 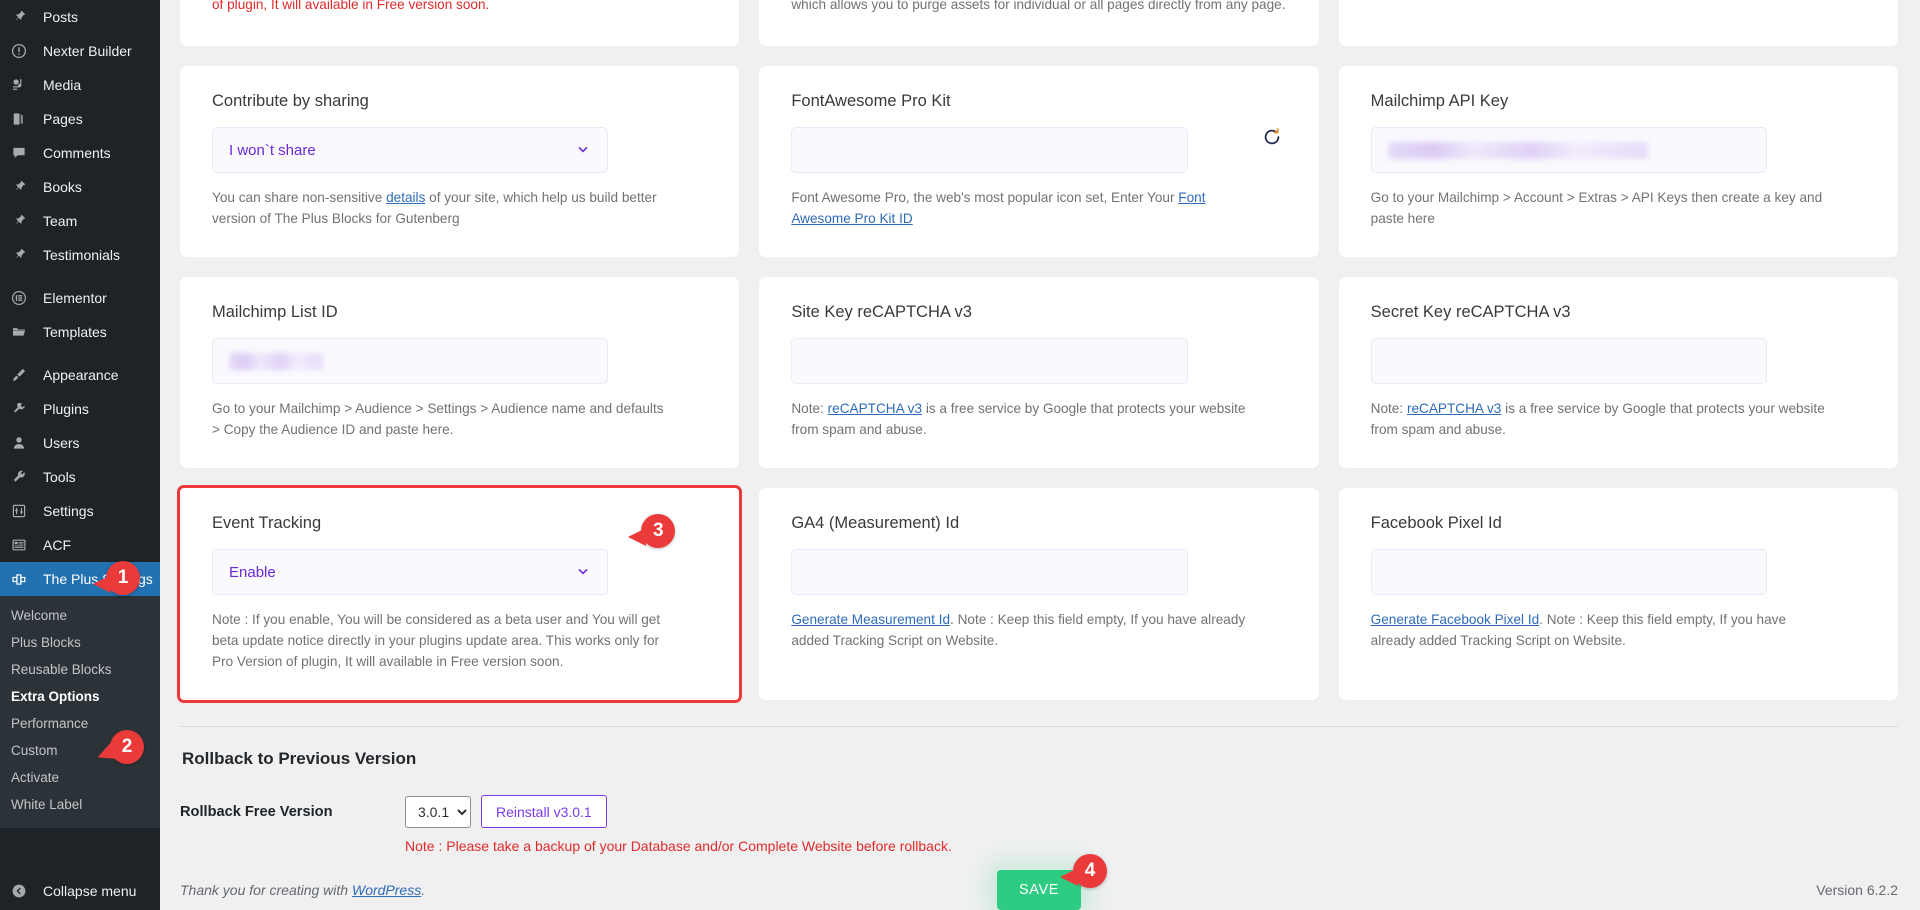 I want to click on sidebar-divider, so click(x=80, y=276).